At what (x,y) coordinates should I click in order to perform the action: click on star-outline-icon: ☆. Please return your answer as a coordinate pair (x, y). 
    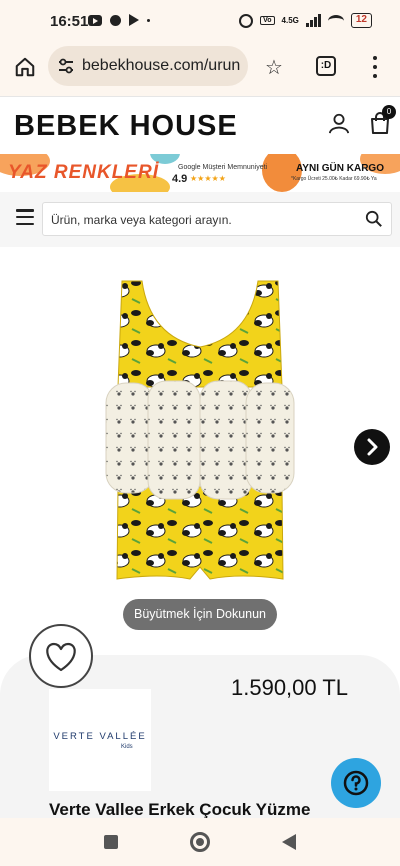
    Looking at the image, I should click on (274, 67).